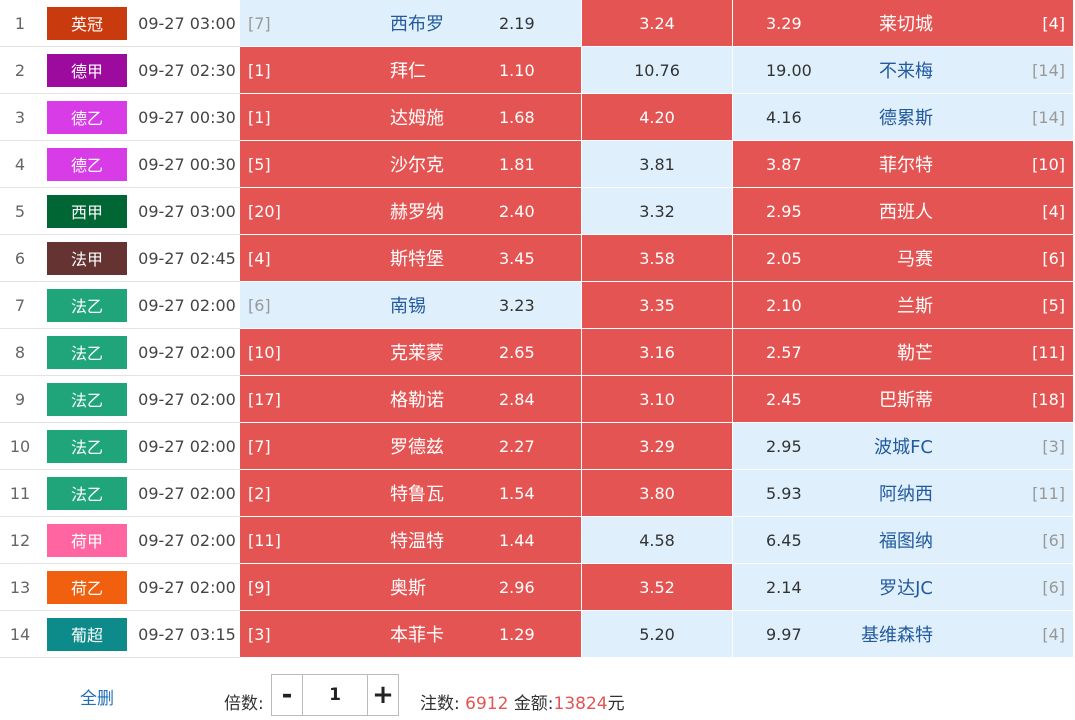 The image size is (1075, 720). I want to click on away-team: 兰斯, so click(915, 305).